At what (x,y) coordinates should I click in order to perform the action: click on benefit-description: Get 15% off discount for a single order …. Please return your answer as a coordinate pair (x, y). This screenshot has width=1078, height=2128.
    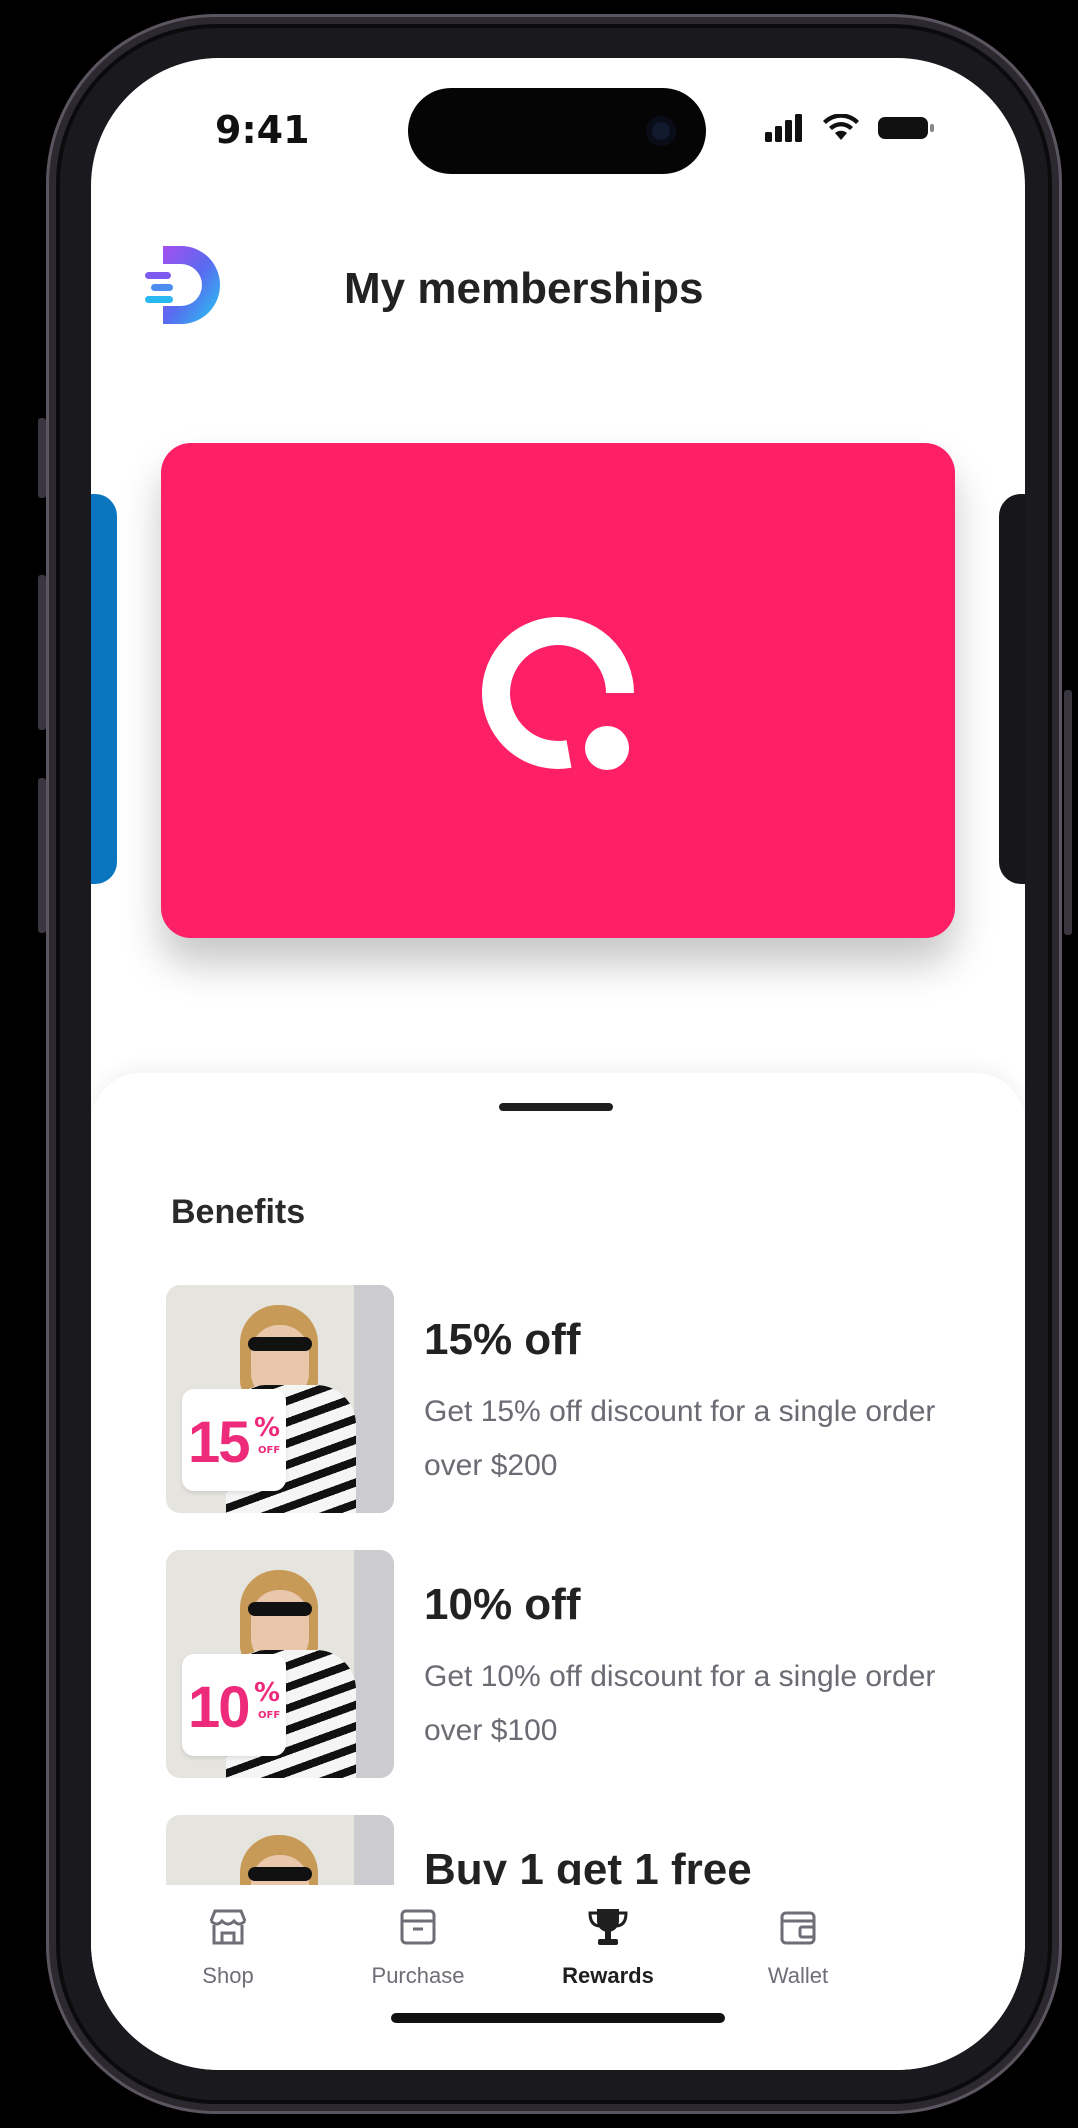
    Looking at the image, I should click on (680, 1438).